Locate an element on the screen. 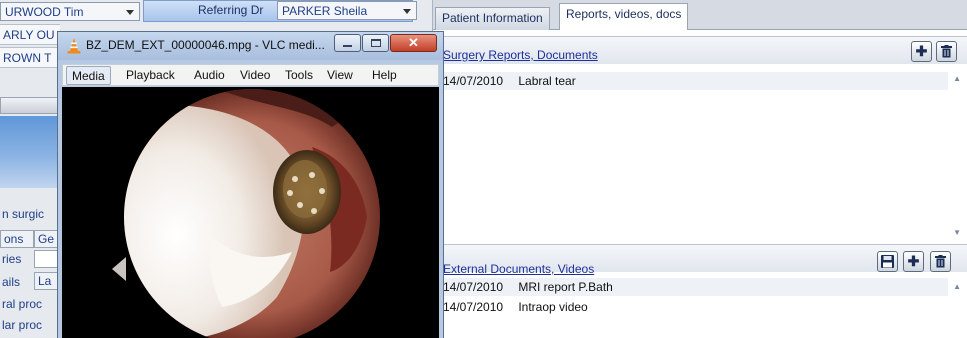 This screenshot has width=967, height=338. referring-field: PARKER Sheila is located at coordinates (347, 10).